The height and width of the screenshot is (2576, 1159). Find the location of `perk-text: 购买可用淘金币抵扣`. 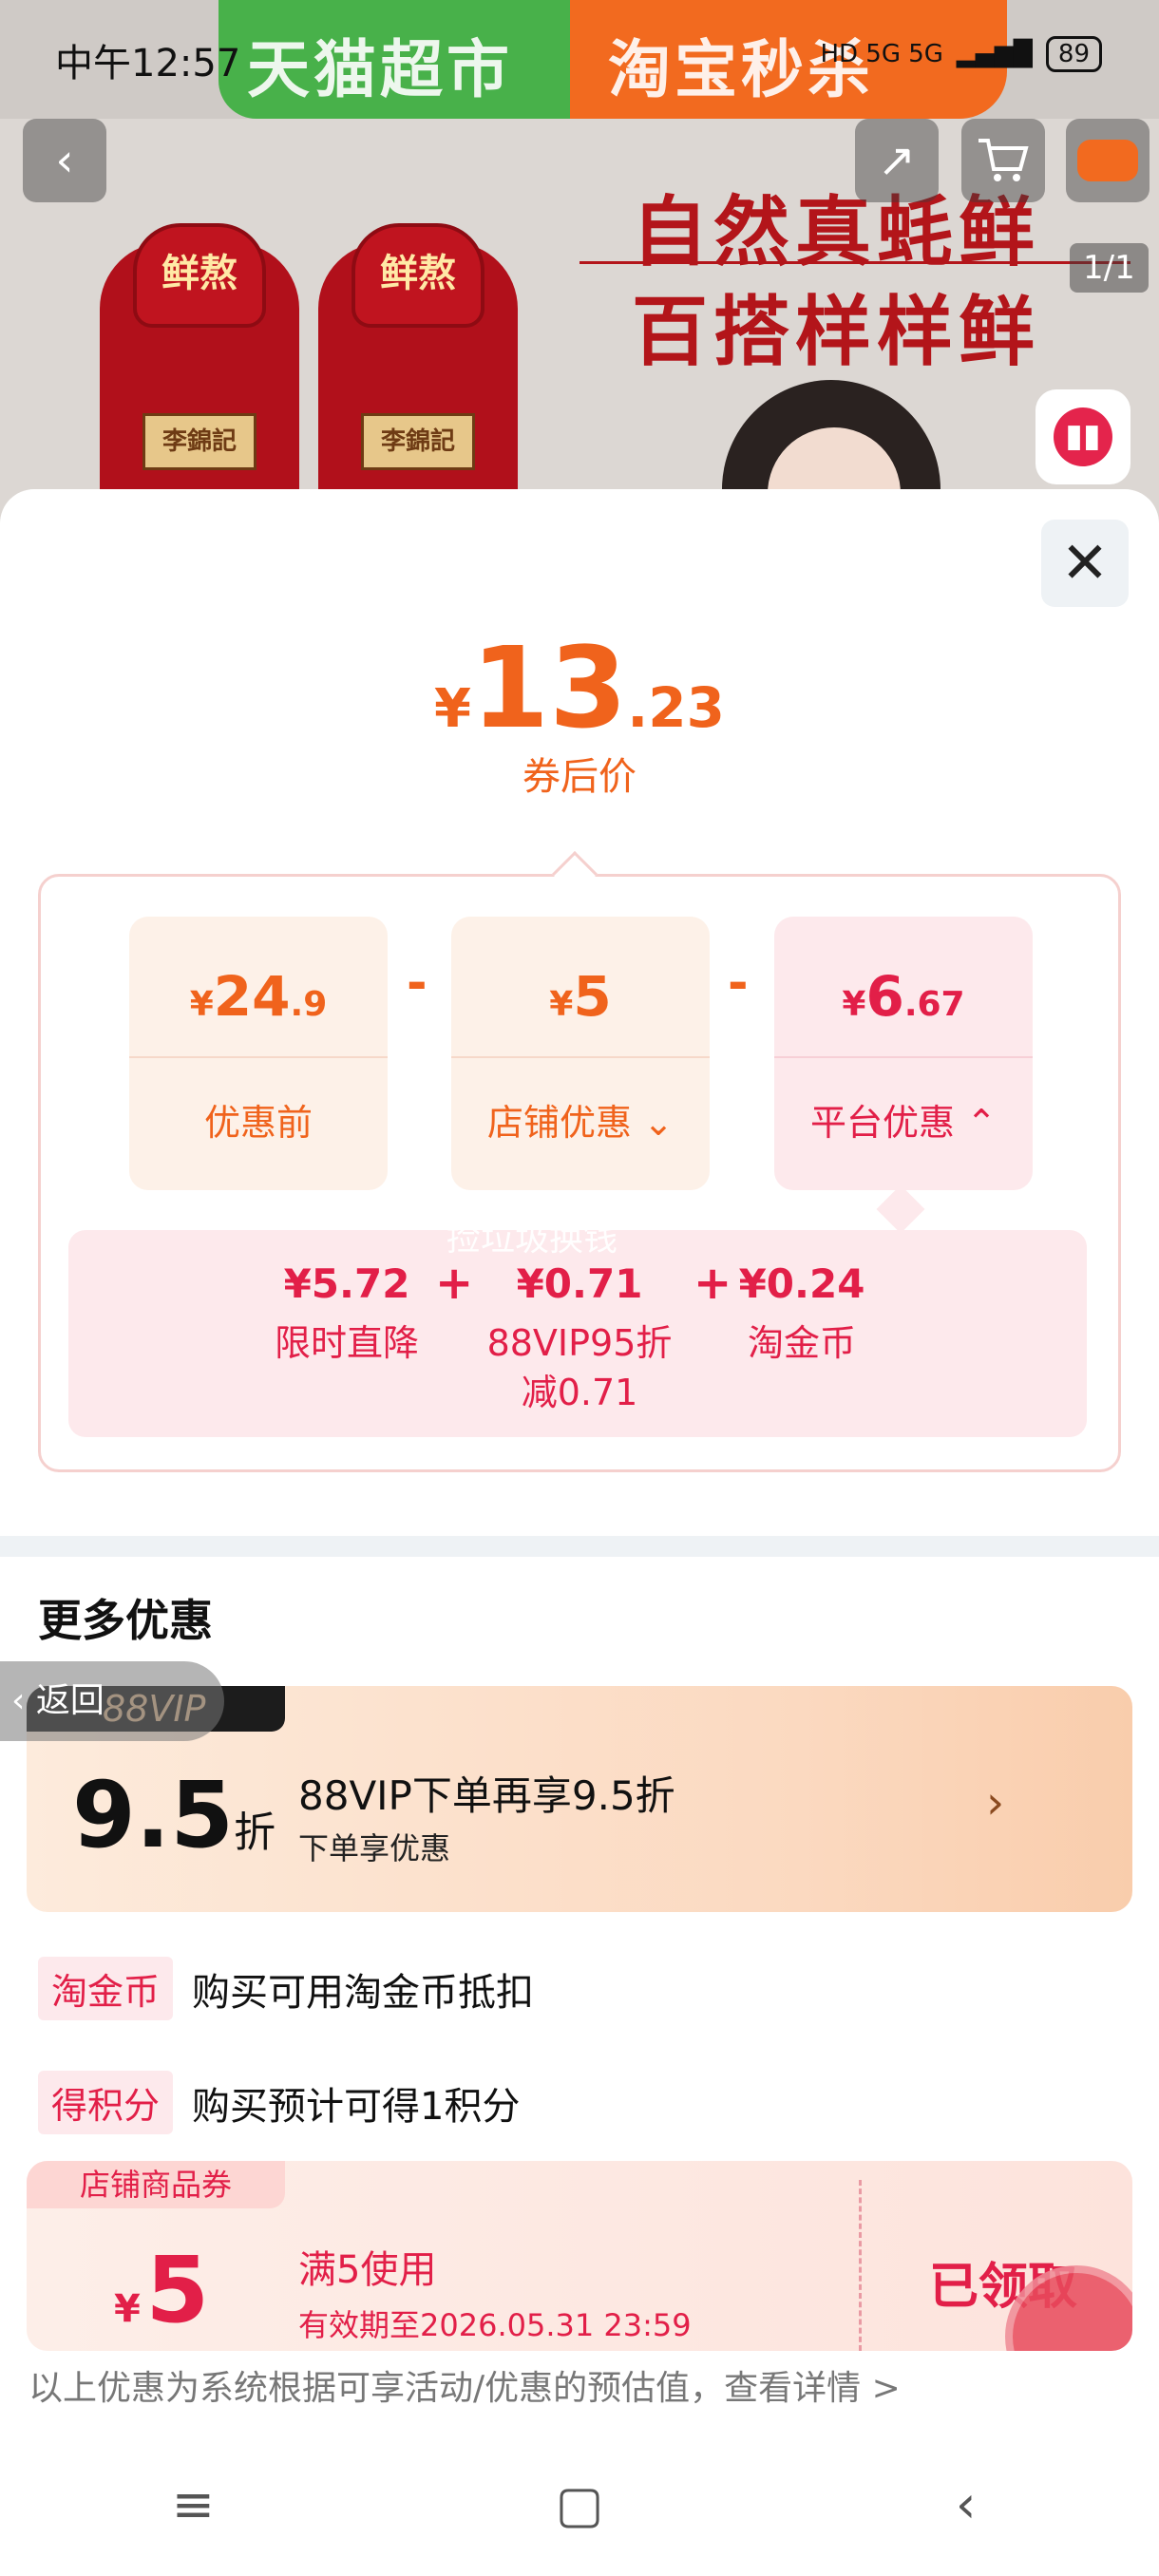

perk-text: 购买可用淘金币抵扣 is located at coordinates (363, 1992).